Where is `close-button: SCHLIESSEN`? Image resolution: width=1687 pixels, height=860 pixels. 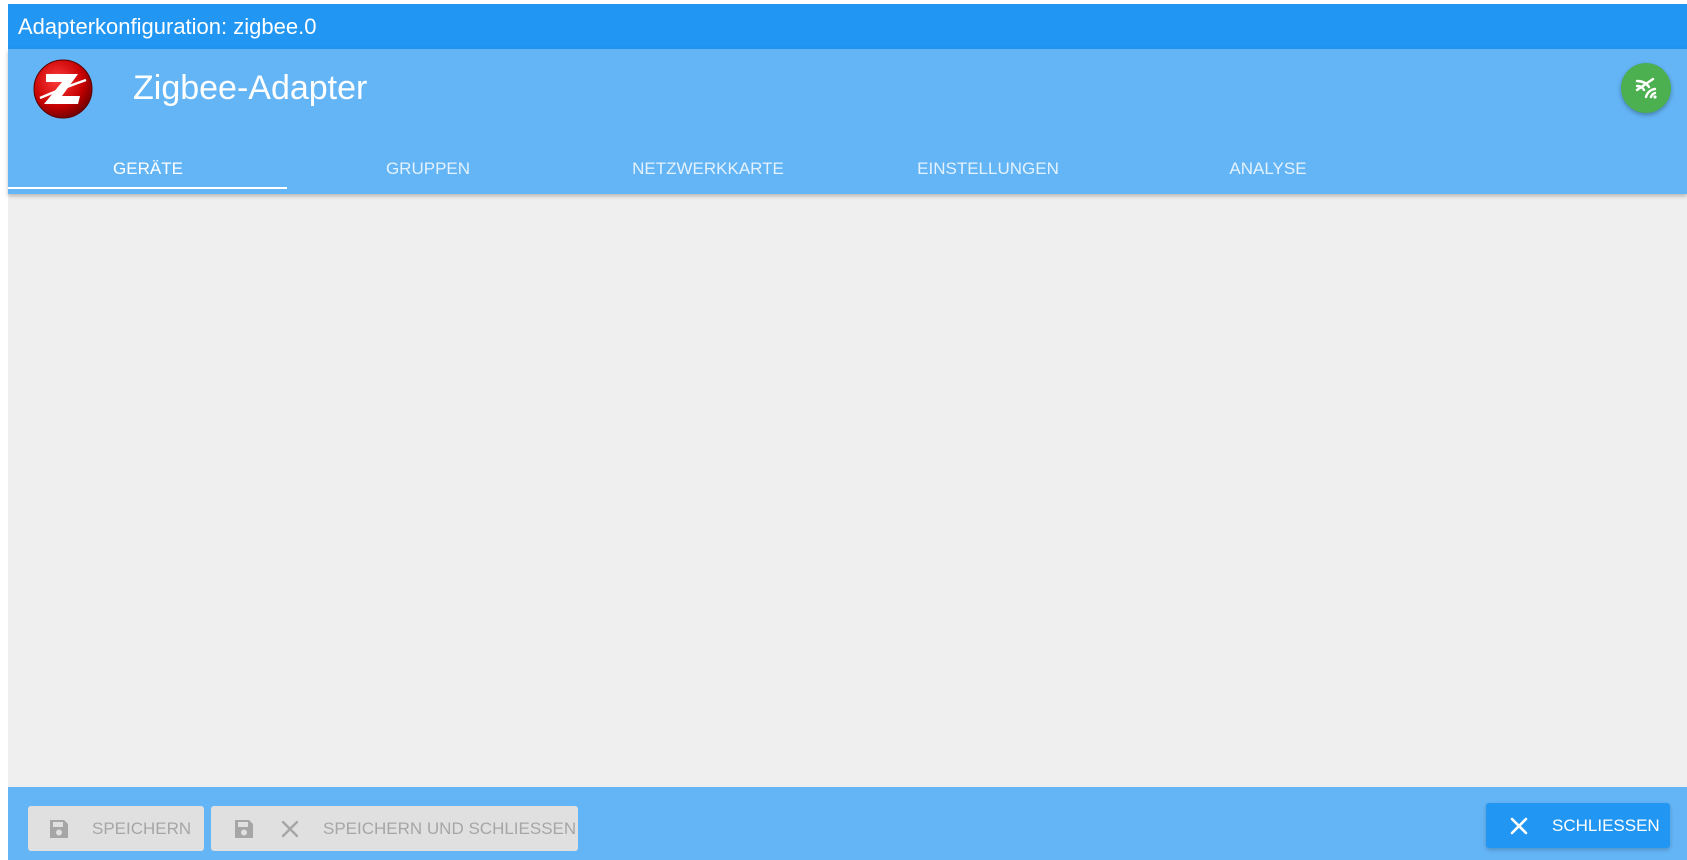
close-button: SCHLIESSEN is located at coordinates (1578, 825).